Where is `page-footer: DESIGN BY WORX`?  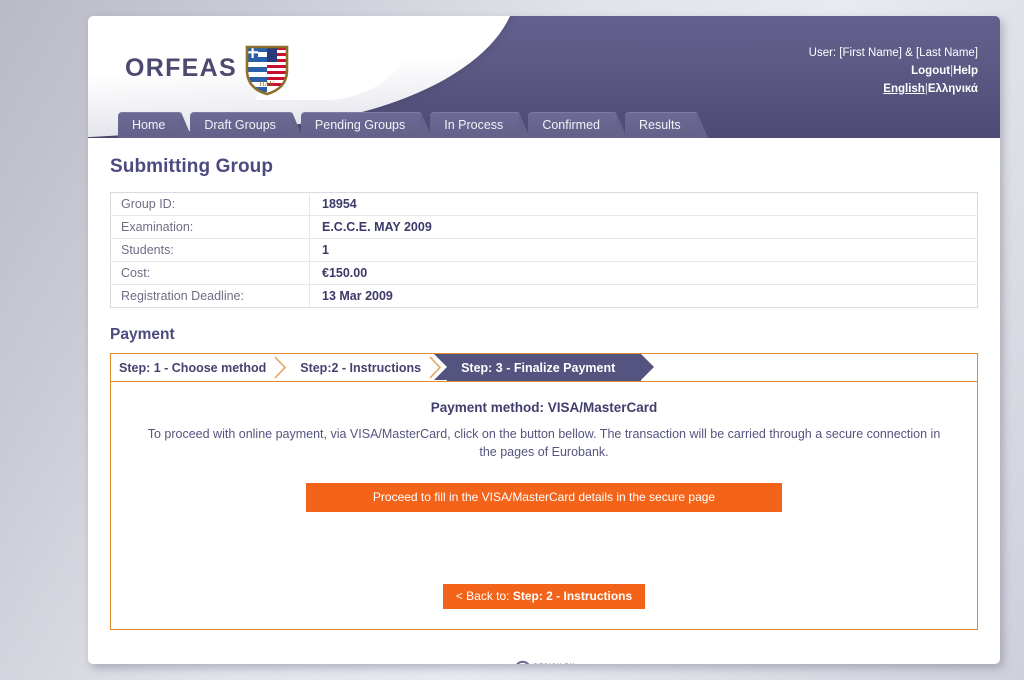 page-footer: DESIGN BY WORX is located at coordinates (544, 656).